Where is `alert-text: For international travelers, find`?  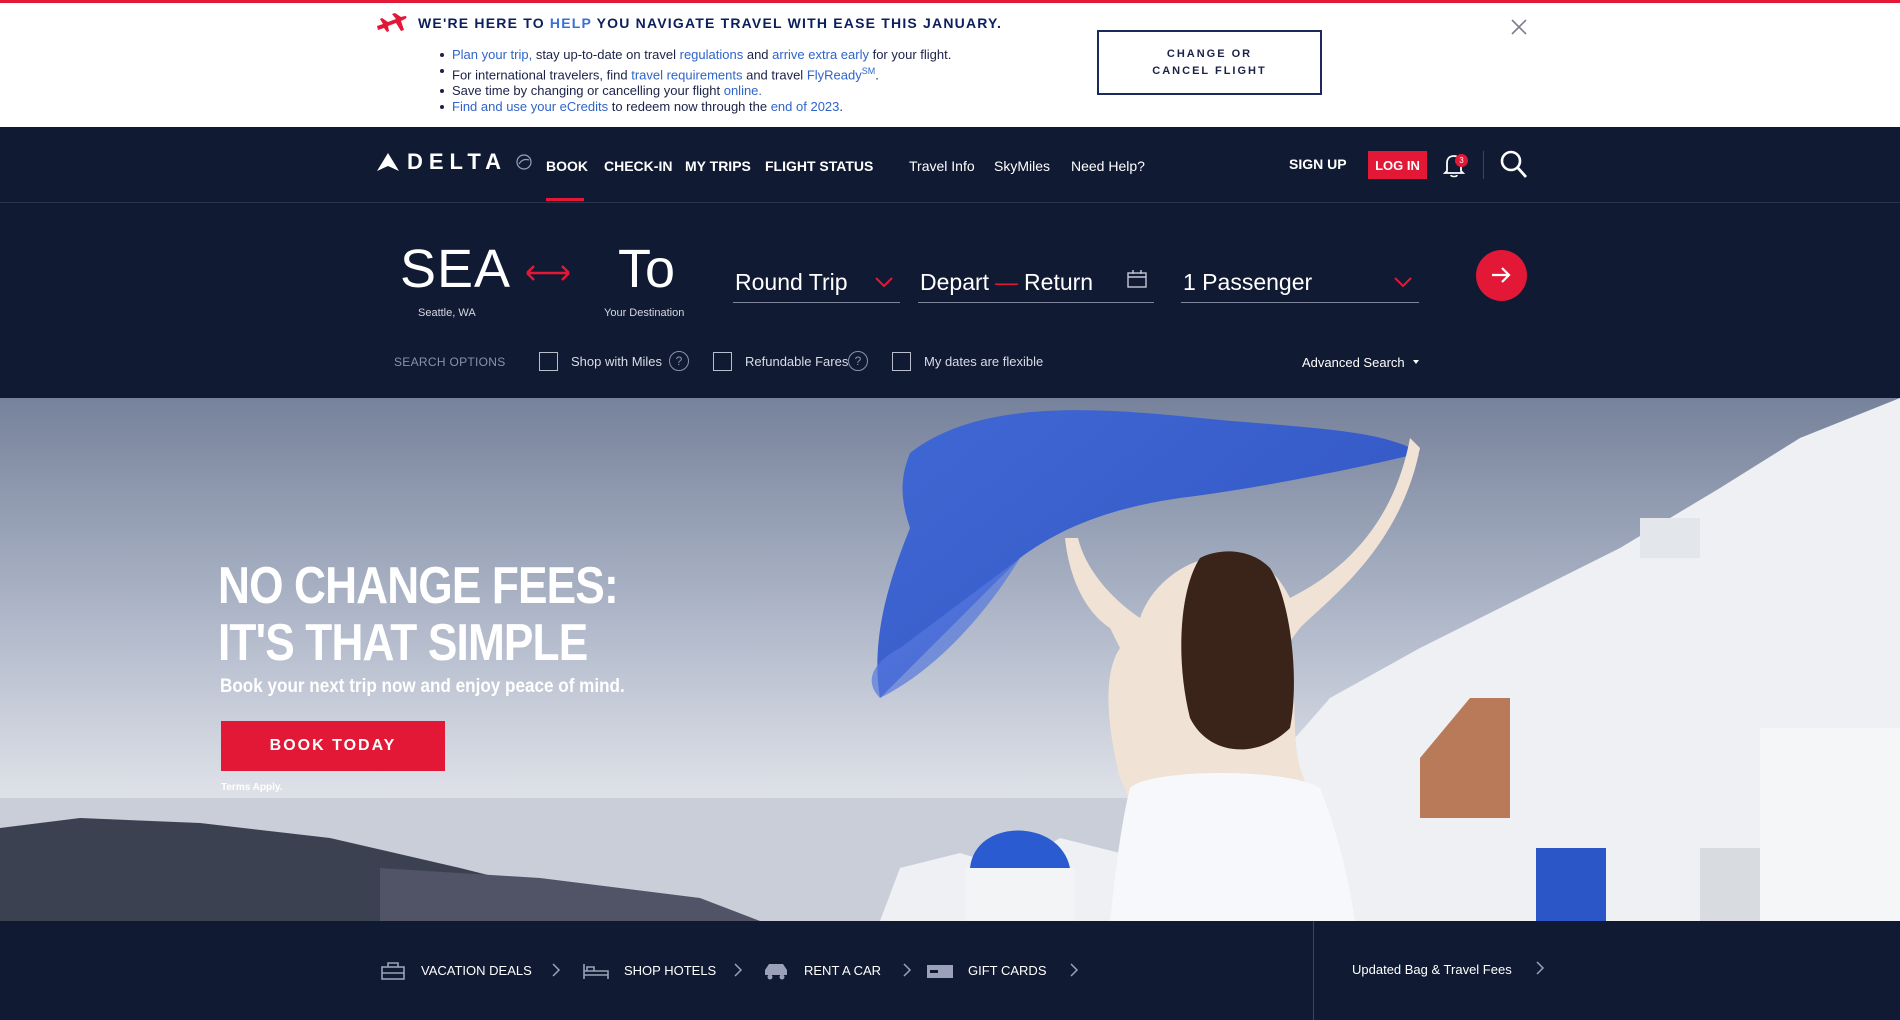 alert-text: For international travelers, find is located at coordinates (542, 75).